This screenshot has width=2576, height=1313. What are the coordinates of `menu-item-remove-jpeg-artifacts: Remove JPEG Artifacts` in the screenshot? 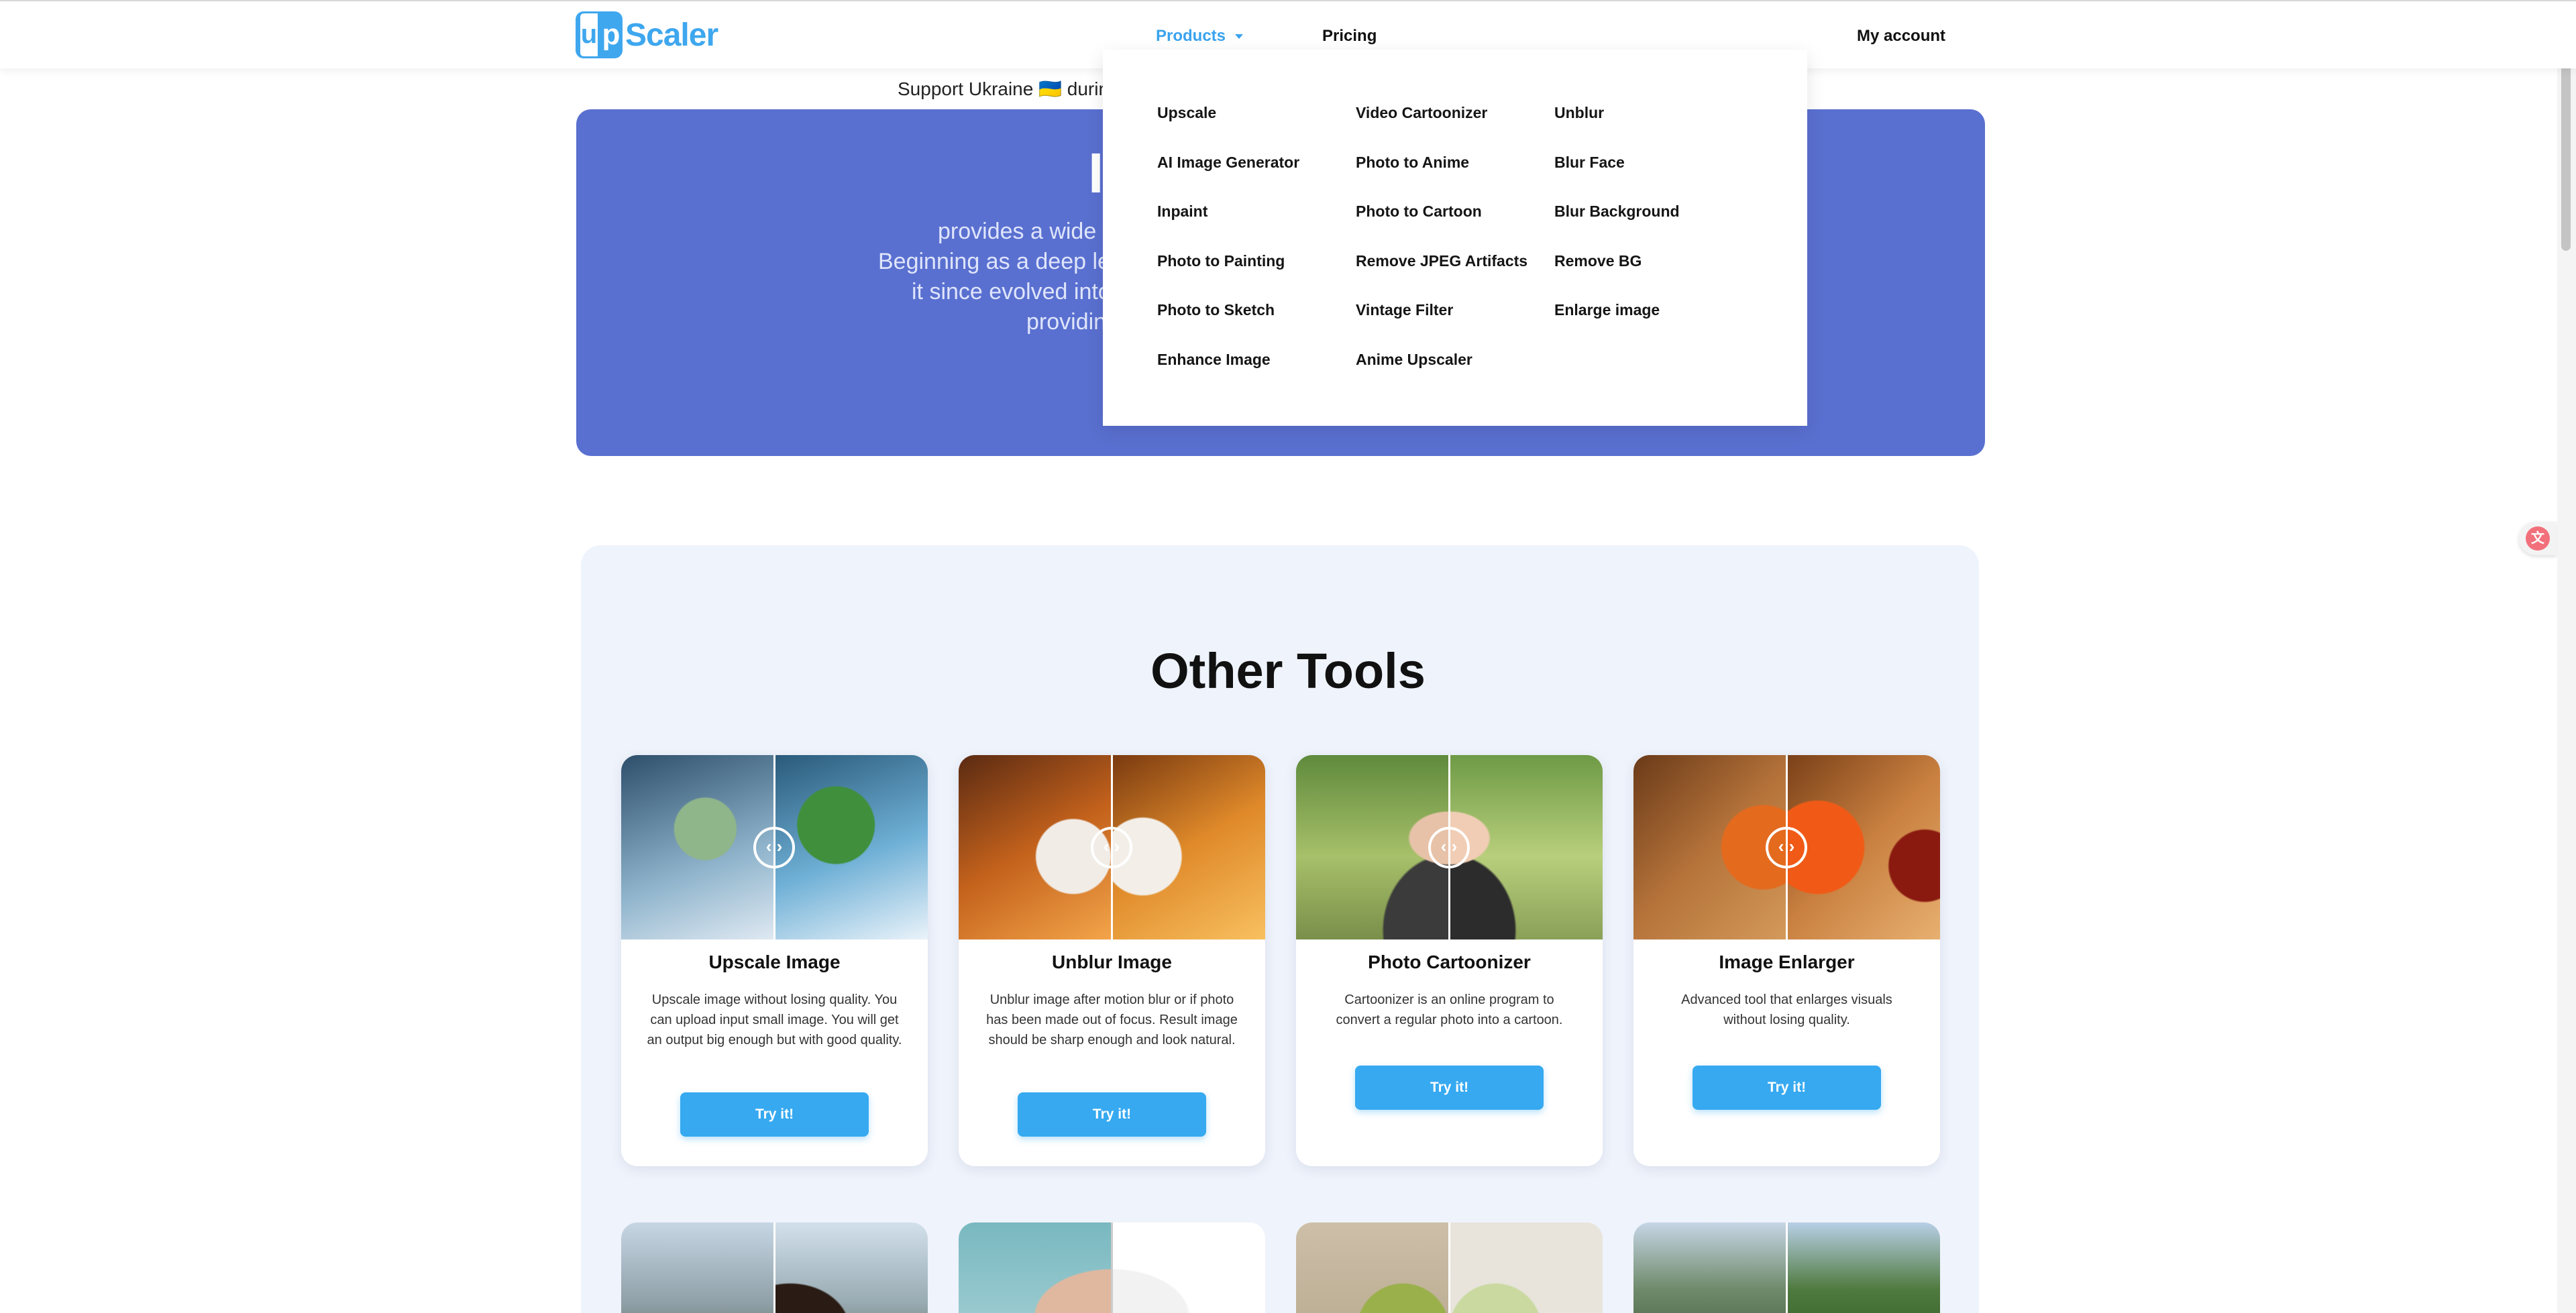 It's located at (1441, 261).